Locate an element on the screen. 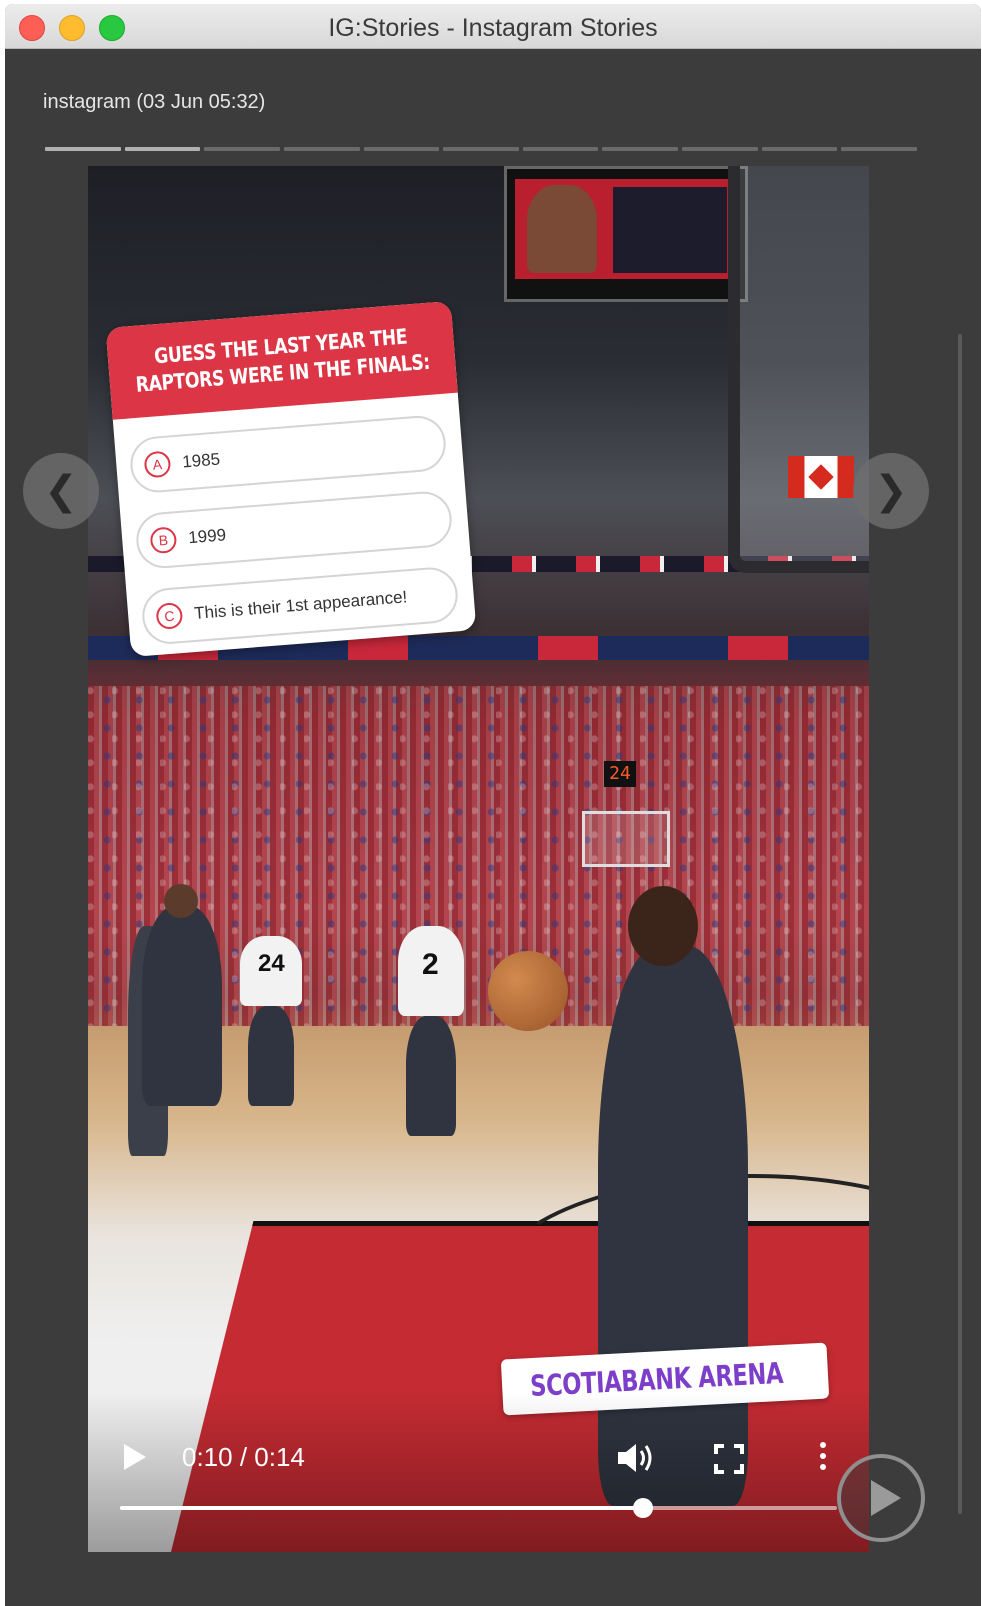 Image resolution: width=982 pixels, height=1606 pixels. maple-leaf-icon is located at coordinates (821, 477).